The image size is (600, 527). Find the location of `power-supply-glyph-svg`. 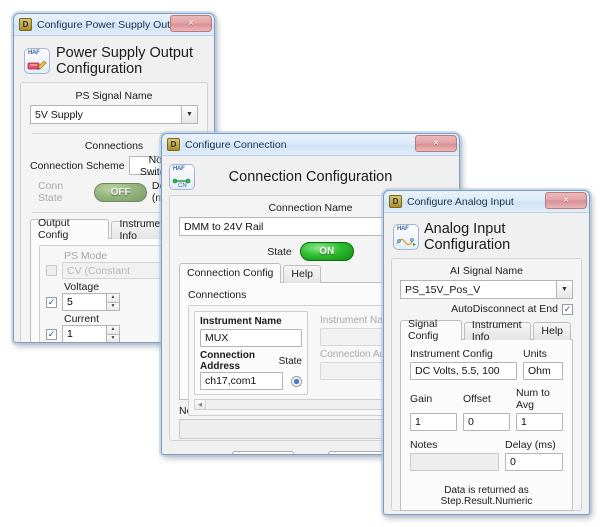

power-supply-glyph-svg is located at coordinates (37, 65).